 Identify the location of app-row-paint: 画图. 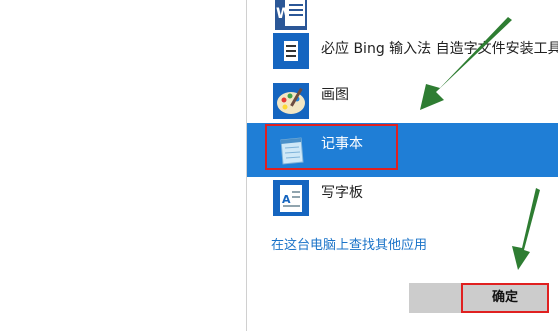
(402, 99).